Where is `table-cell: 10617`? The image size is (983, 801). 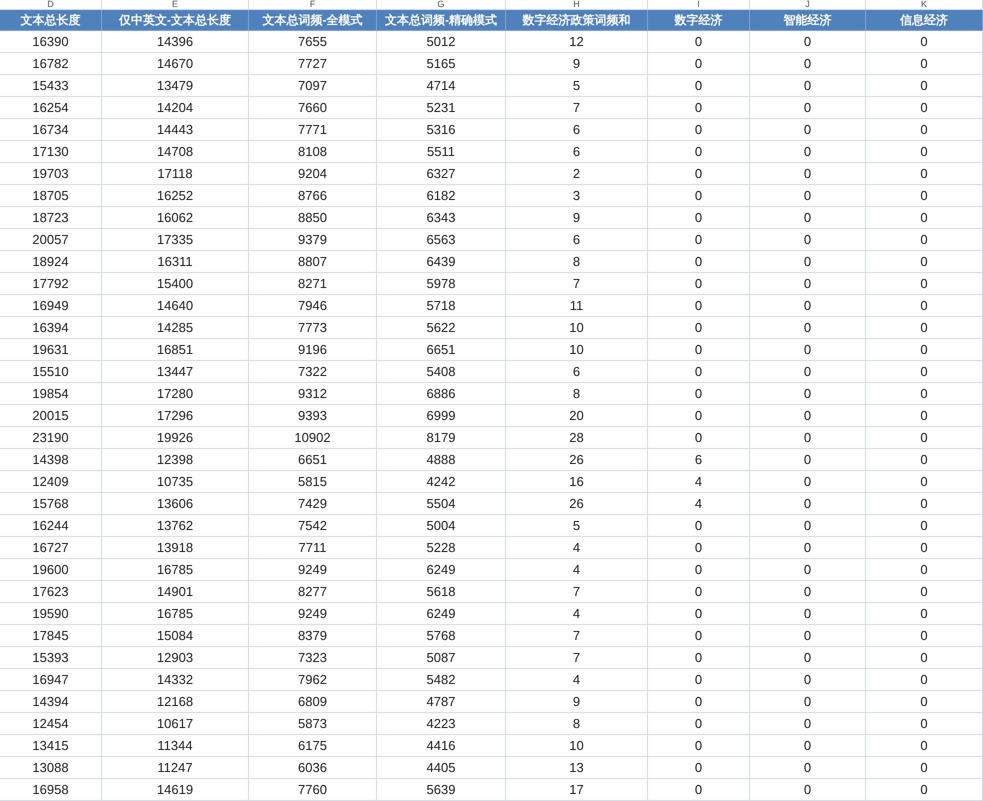 table-cell: 10617 is located at coordinates (175, 723).